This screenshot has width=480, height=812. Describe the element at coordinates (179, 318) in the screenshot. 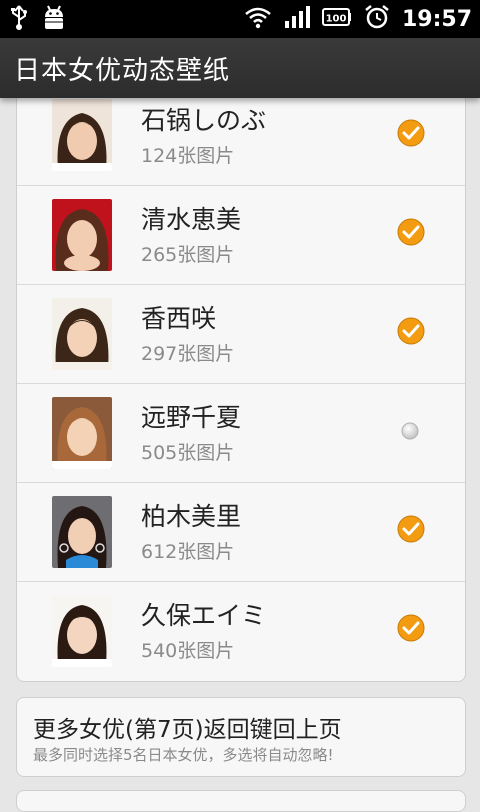

I see `item-name: 香西咲` at that location.